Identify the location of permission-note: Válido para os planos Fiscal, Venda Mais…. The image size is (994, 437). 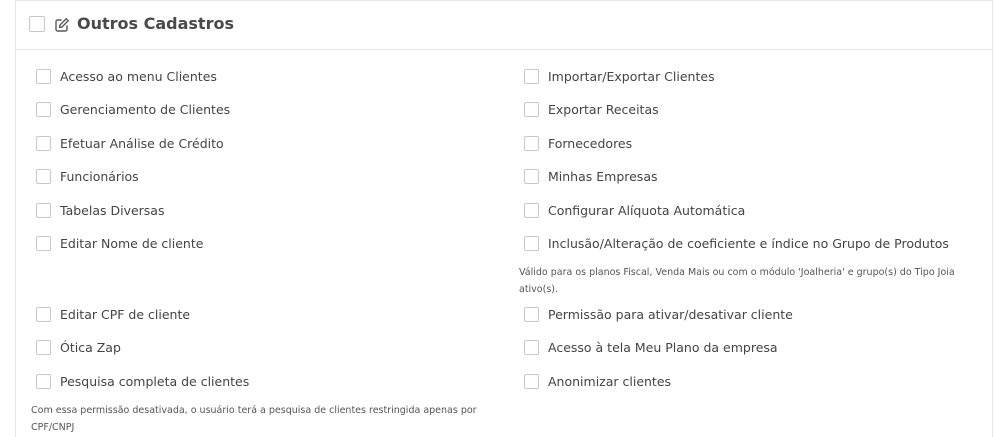
(737, 281).